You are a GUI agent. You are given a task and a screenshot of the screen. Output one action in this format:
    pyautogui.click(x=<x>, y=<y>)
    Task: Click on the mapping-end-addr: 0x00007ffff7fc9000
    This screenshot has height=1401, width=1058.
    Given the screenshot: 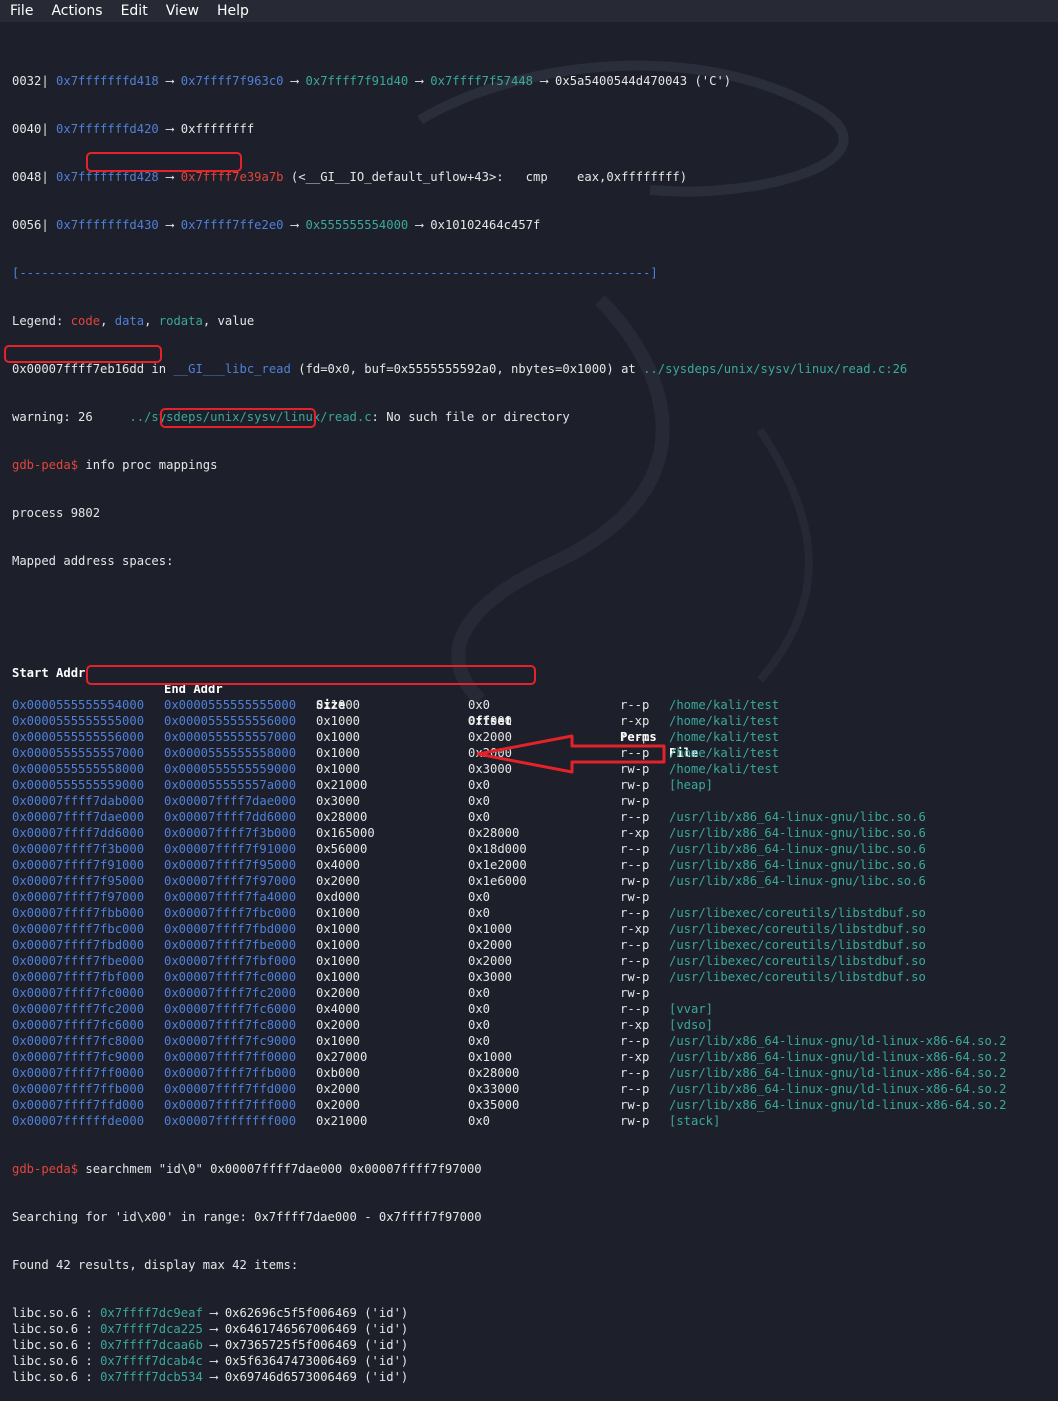 What is the action you would take?
    pyautogui.click(x=230, y=1041)
    